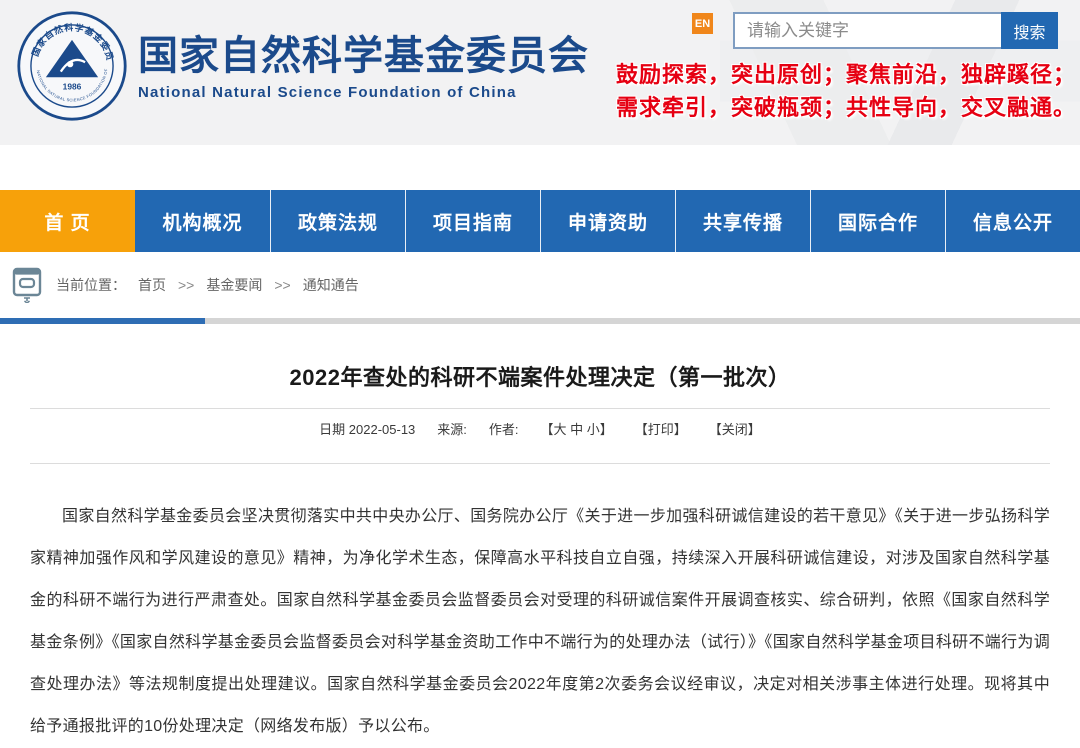  Describe the element at coordinates (472, 221) in the screenshot. I see `nav-item-programme-guide: 项目指南` at that location.